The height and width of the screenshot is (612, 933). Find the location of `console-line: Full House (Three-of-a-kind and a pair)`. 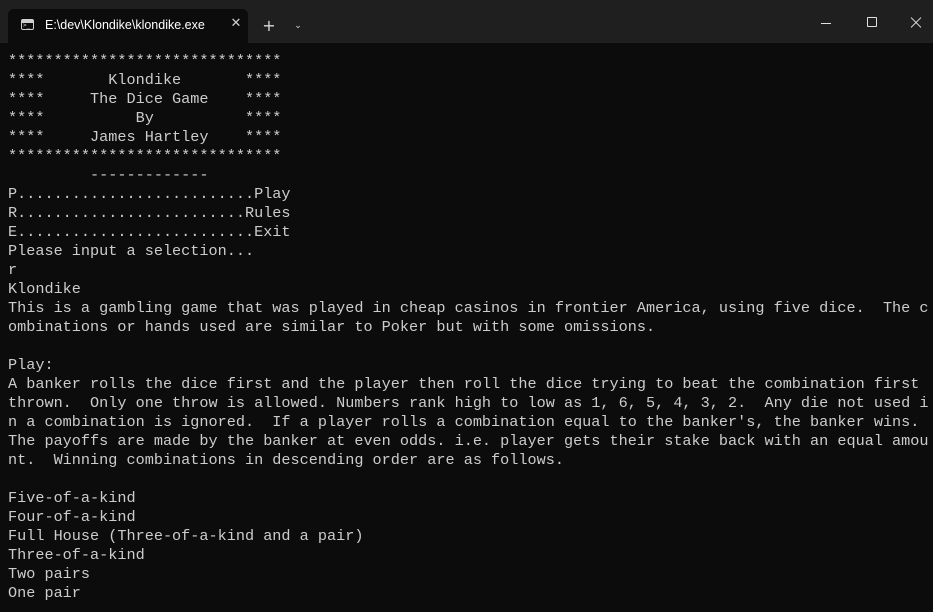

console-line: Full House (Three-of-a-kind and a pair) is located at coordinates (186, 536).